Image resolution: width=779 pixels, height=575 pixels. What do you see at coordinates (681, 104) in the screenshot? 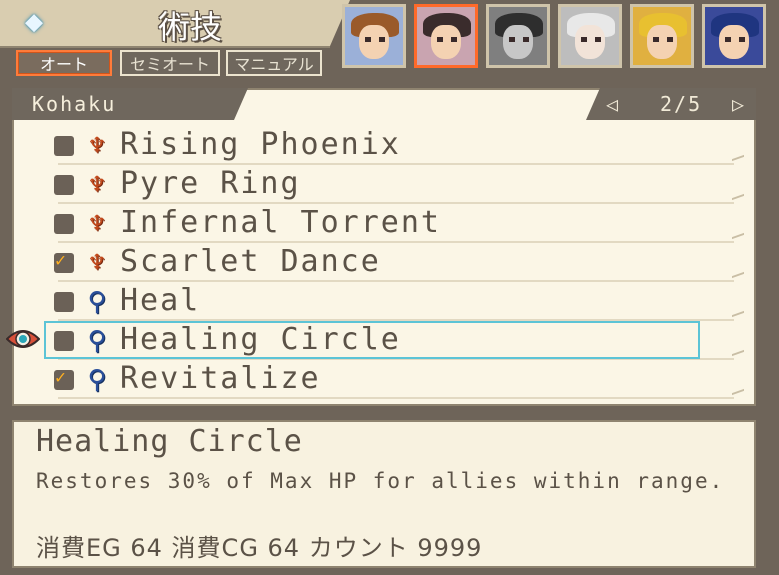
I see `pager-text: 2/5` at bounding box center [681, 104].